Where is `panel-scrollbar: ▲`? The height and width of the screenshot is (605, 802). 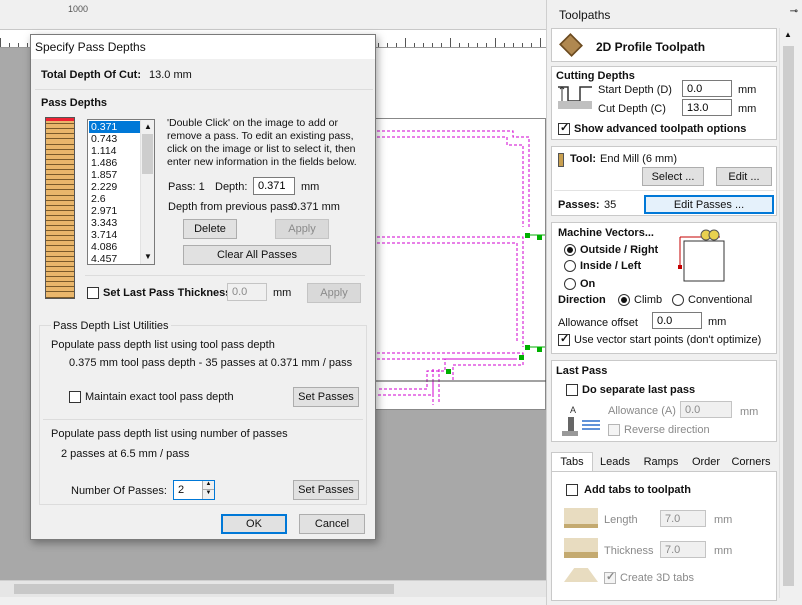
panel-scrollbar: ▲ is located at coordinates (788, 313).